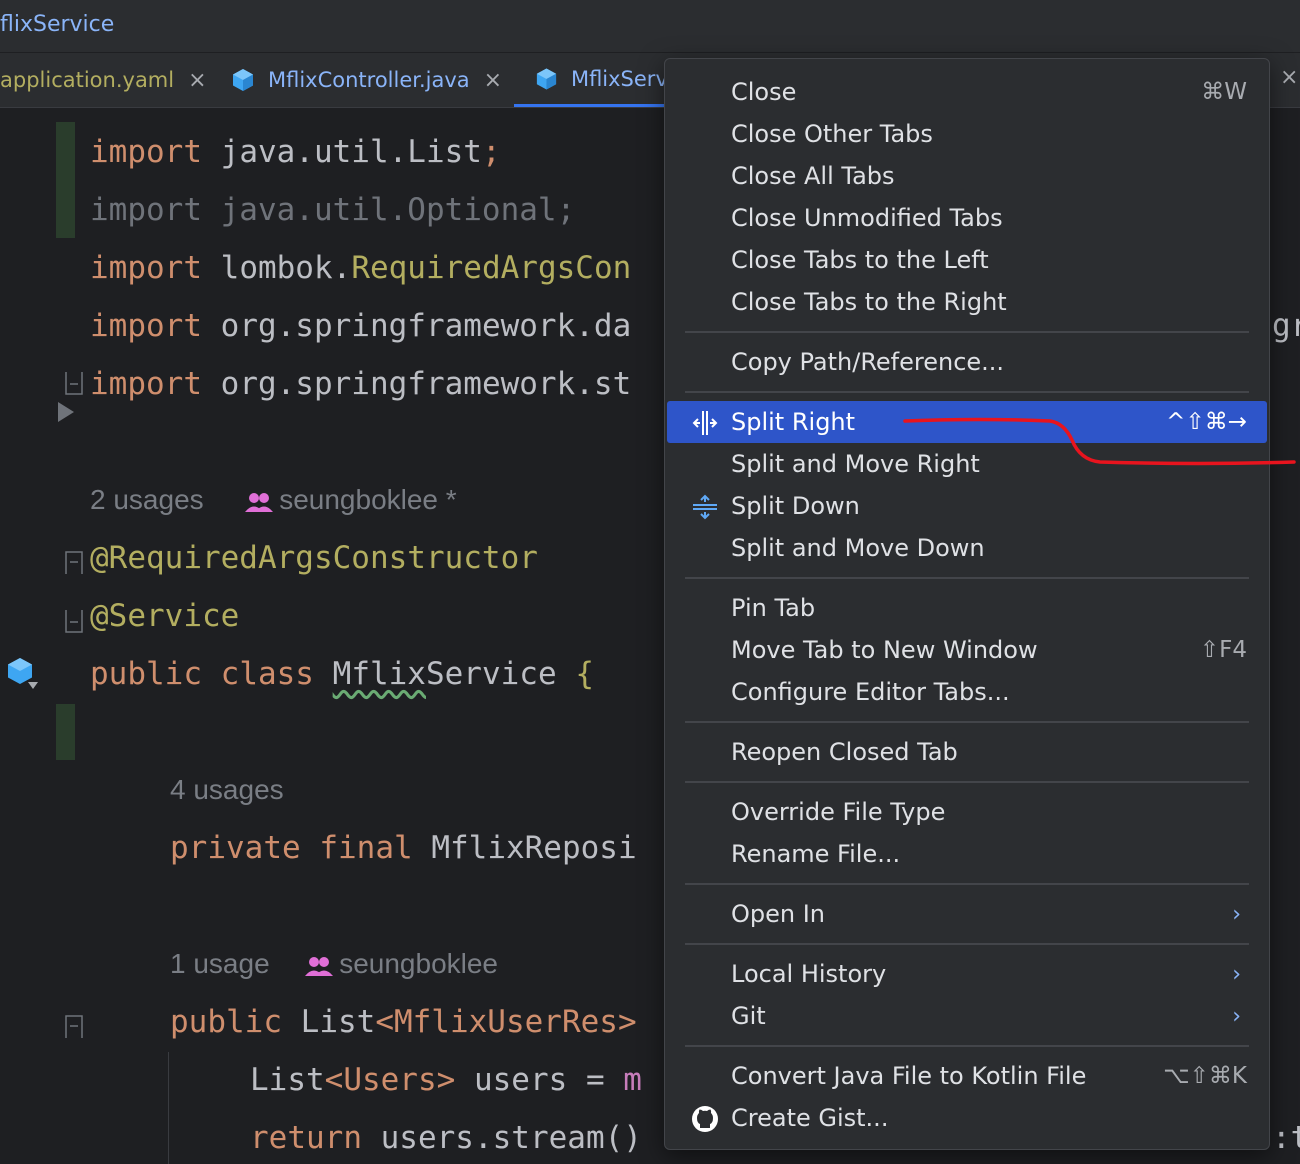  I want to click on tab-label: MflixServ, so click(617, 78).